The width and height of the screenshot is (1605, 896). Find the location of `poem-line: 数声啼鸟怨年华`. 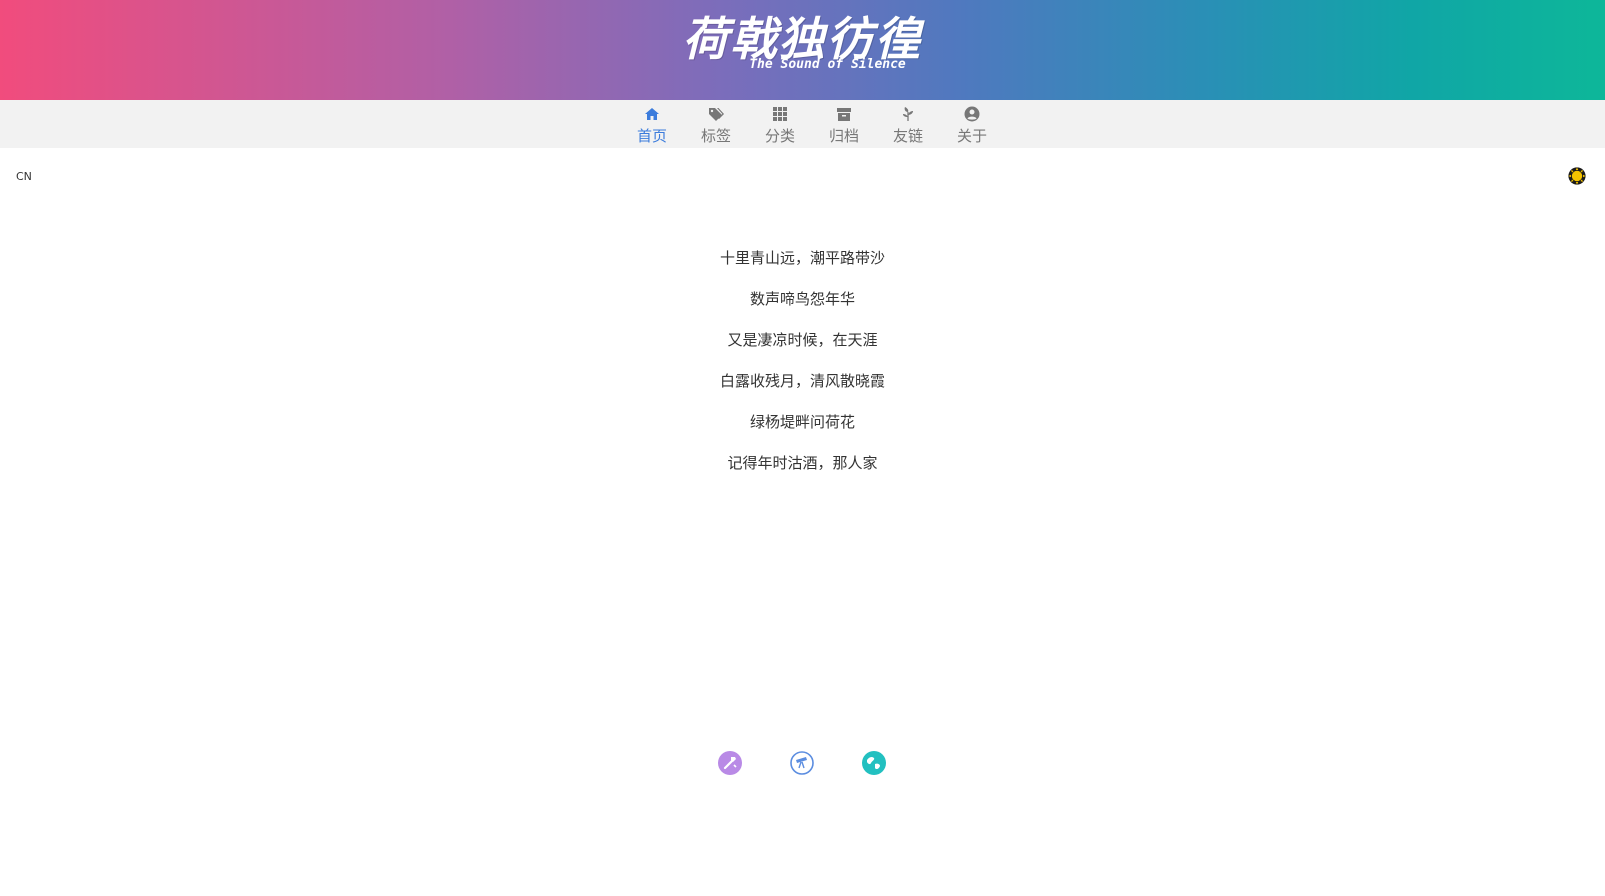

poem-line: 数声啼鸟怨年华 is located at coordinates (802, 299).